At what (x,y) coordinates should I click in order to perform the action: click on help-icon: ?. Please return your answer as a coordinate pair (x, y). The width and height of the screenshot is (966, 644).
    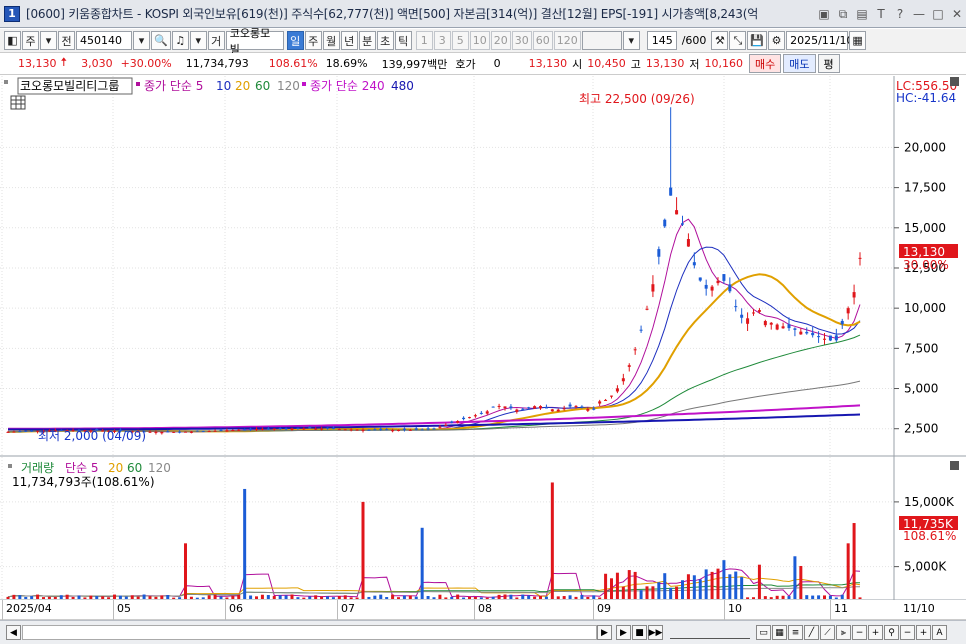
    Looking at the image, I should click on (900, 14).